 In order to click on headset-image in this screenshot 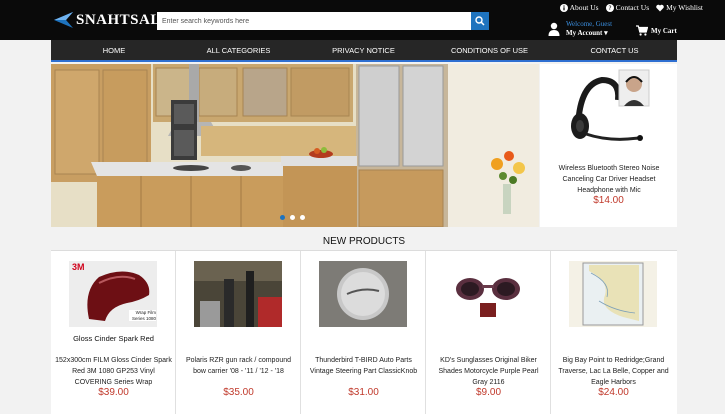, I will do `click(610, 105)`.